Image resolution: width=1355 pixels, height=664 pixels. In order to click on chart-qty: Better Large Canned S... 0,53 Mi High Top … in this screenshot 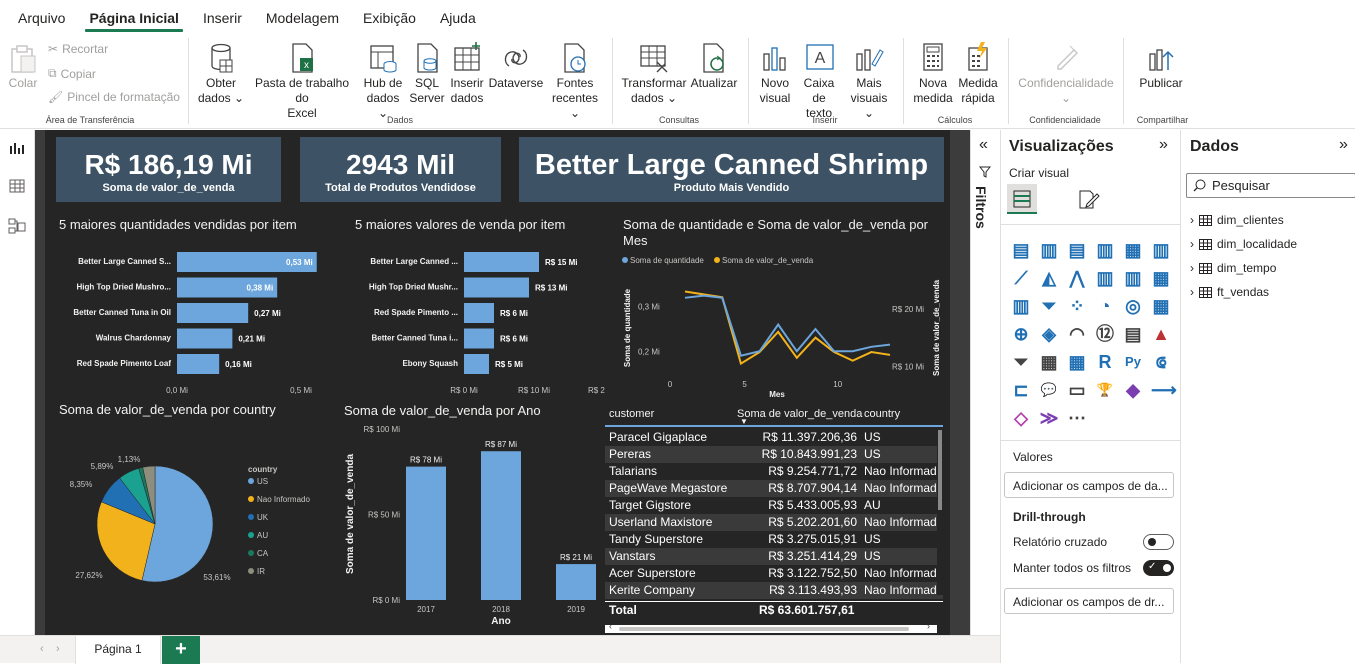, I will do `click(197, 320)`.